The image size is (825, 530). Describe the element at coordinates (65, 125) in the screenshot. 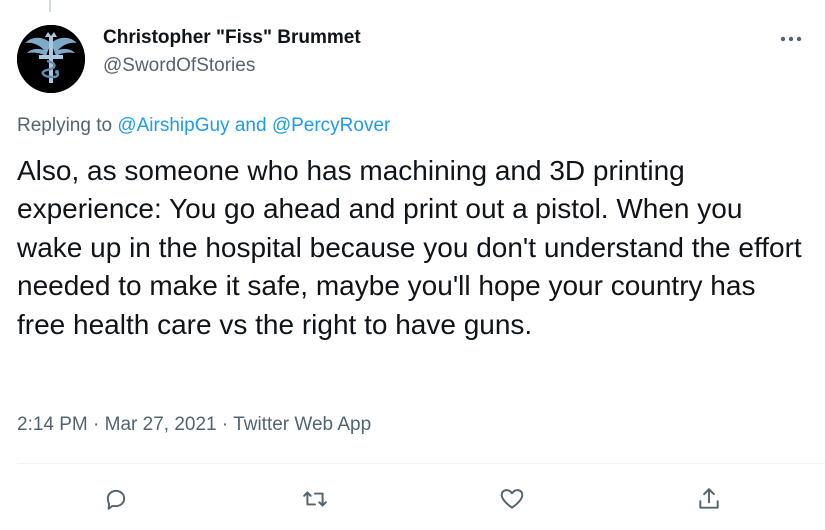

I see `replying-to-prefix: Replying to` at that location.